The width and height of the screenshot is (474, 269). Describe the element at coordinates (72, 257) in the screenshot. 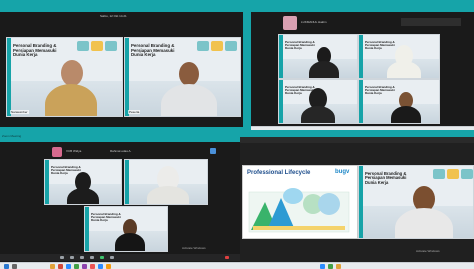

I see `camera-icon` at that location.